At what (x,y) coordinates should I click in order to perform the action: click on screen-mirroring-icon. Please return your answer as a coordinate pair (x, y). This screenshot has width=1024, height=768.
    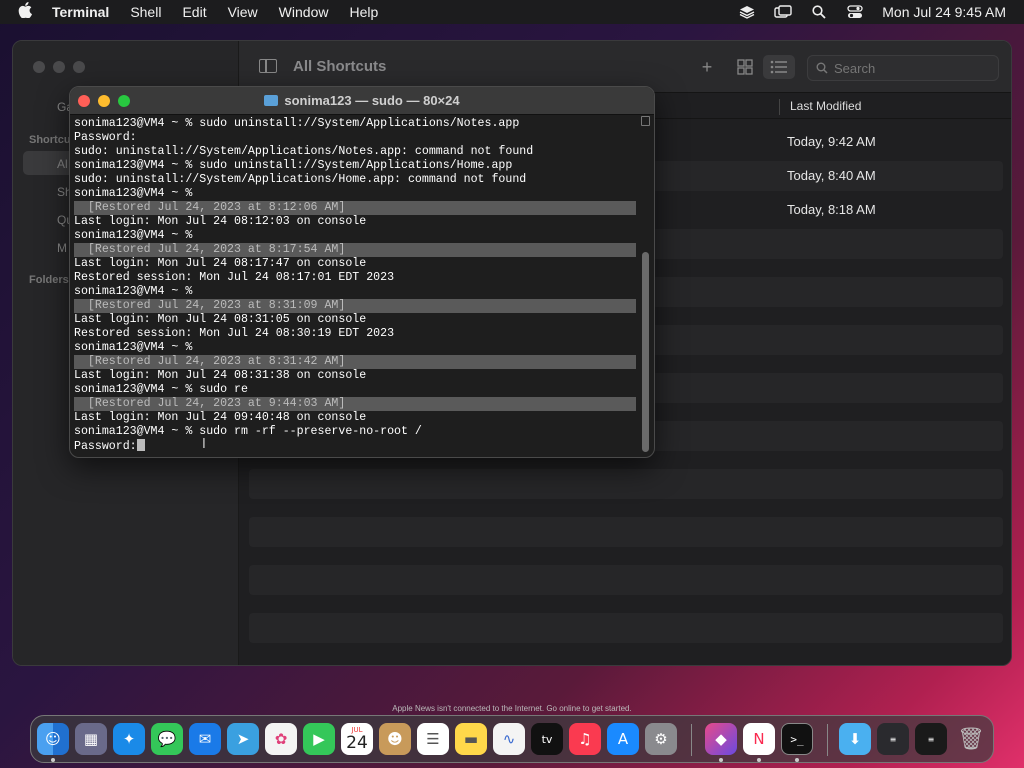
    Looking at the image, I should click on (783, 12).